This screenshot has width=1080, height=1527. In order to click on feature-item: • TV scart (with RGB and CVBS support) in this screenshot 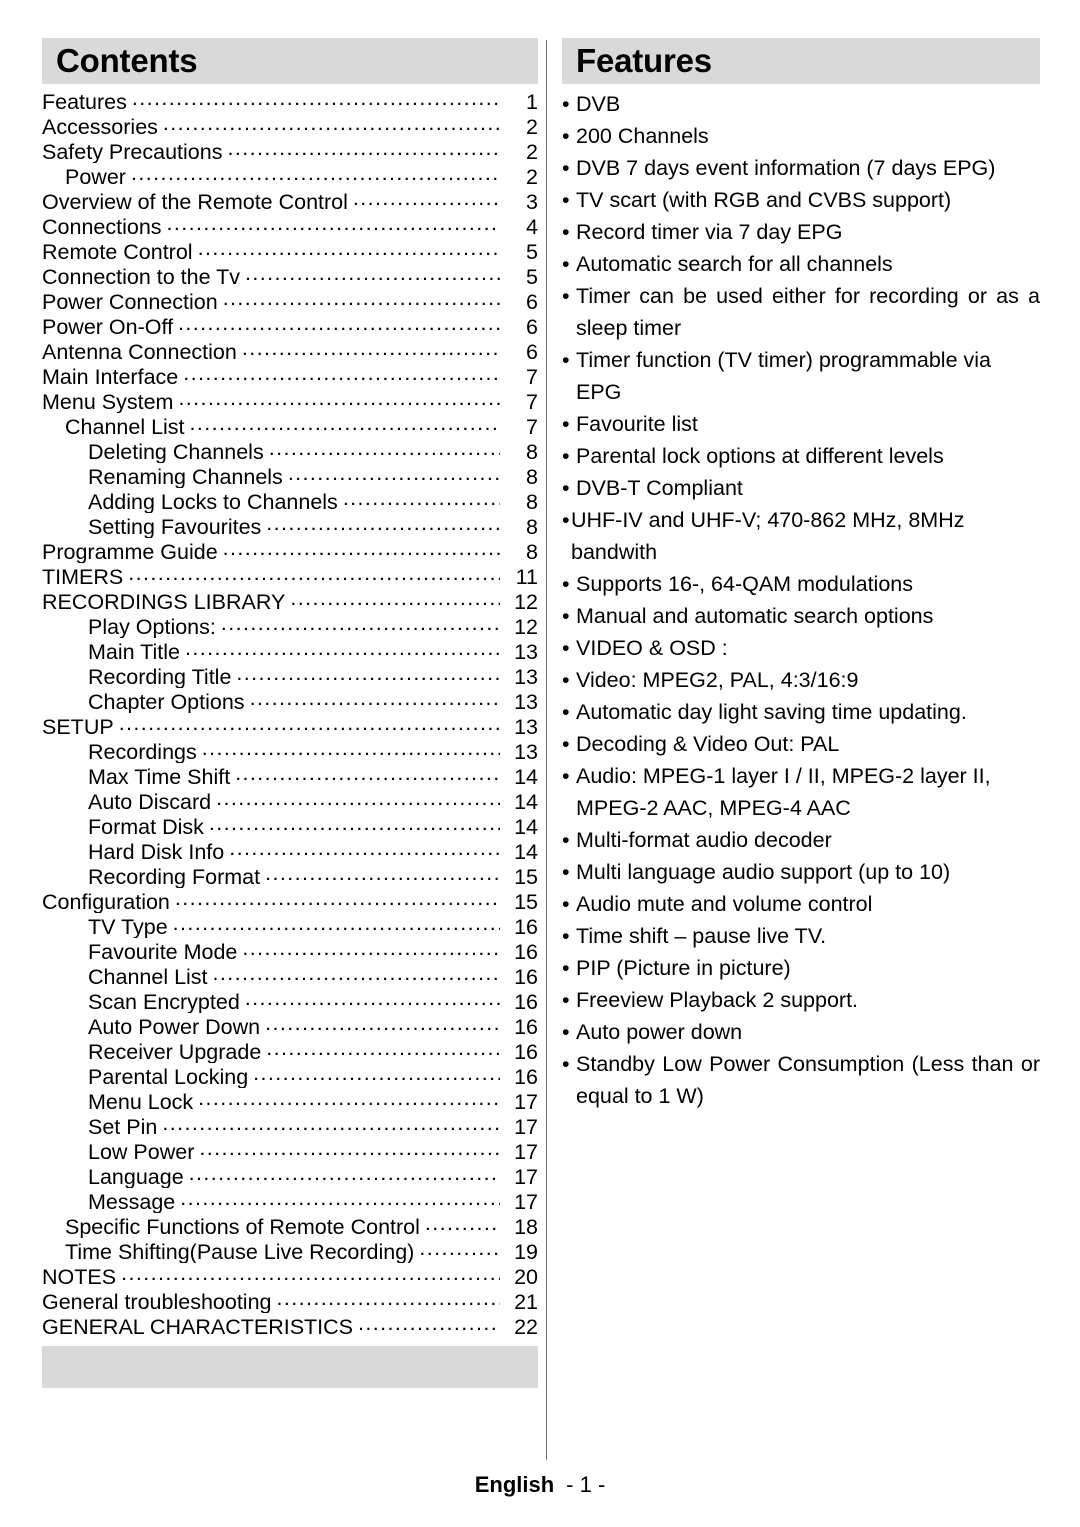, I will do `click(801, 200)`.